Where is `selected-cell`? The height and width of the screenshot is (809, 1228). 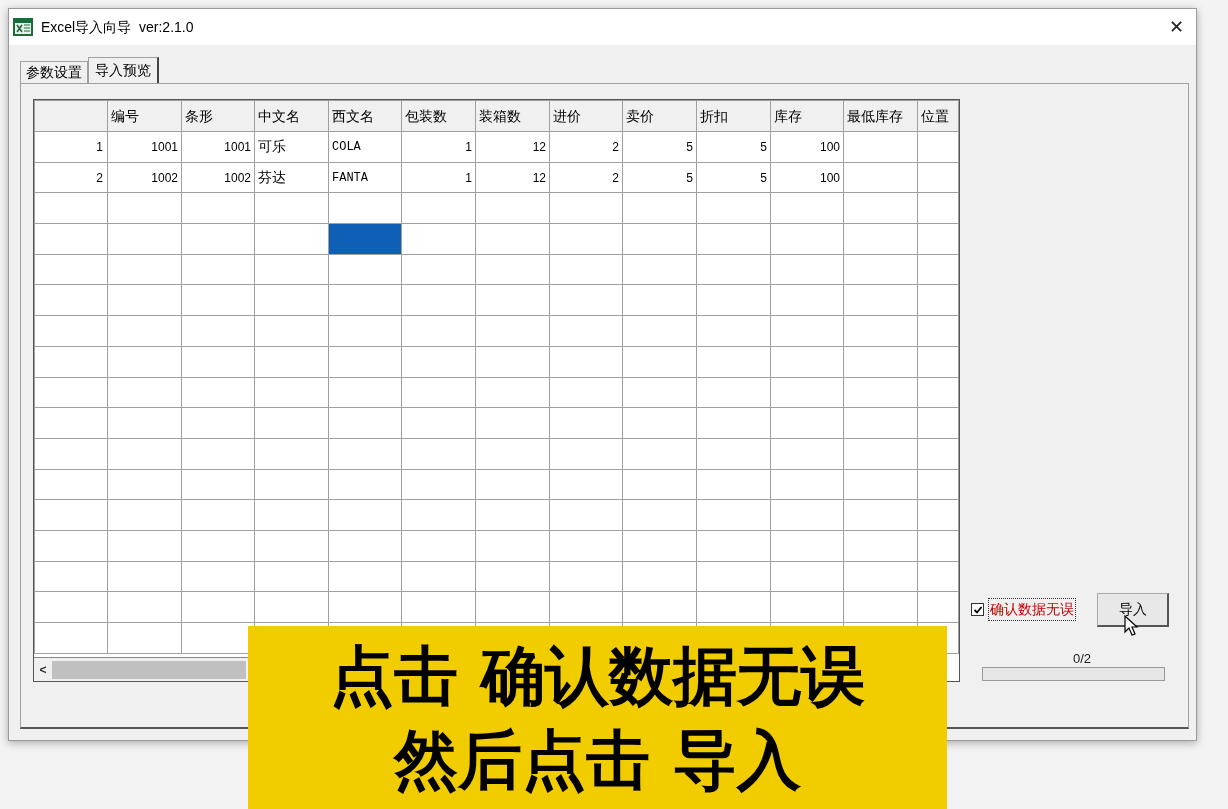
selected-cell is located at coordinates (365, 239).